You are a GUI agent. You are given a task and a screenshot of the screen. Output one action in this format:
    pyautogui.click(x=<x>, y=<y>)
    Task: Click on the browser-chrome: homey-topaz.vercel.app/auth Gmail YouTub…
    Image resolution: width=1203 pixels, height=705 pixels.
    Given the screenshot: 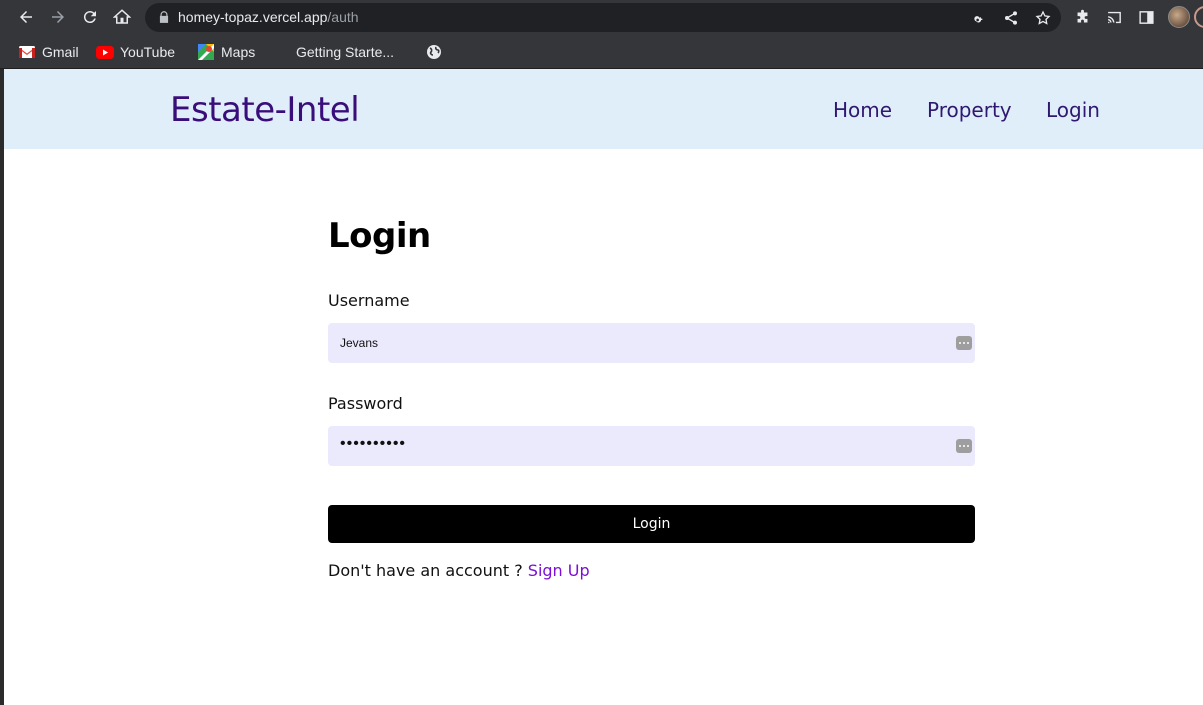 What is the action you would take?
    pyautogui.click(x=601, y=34)
    